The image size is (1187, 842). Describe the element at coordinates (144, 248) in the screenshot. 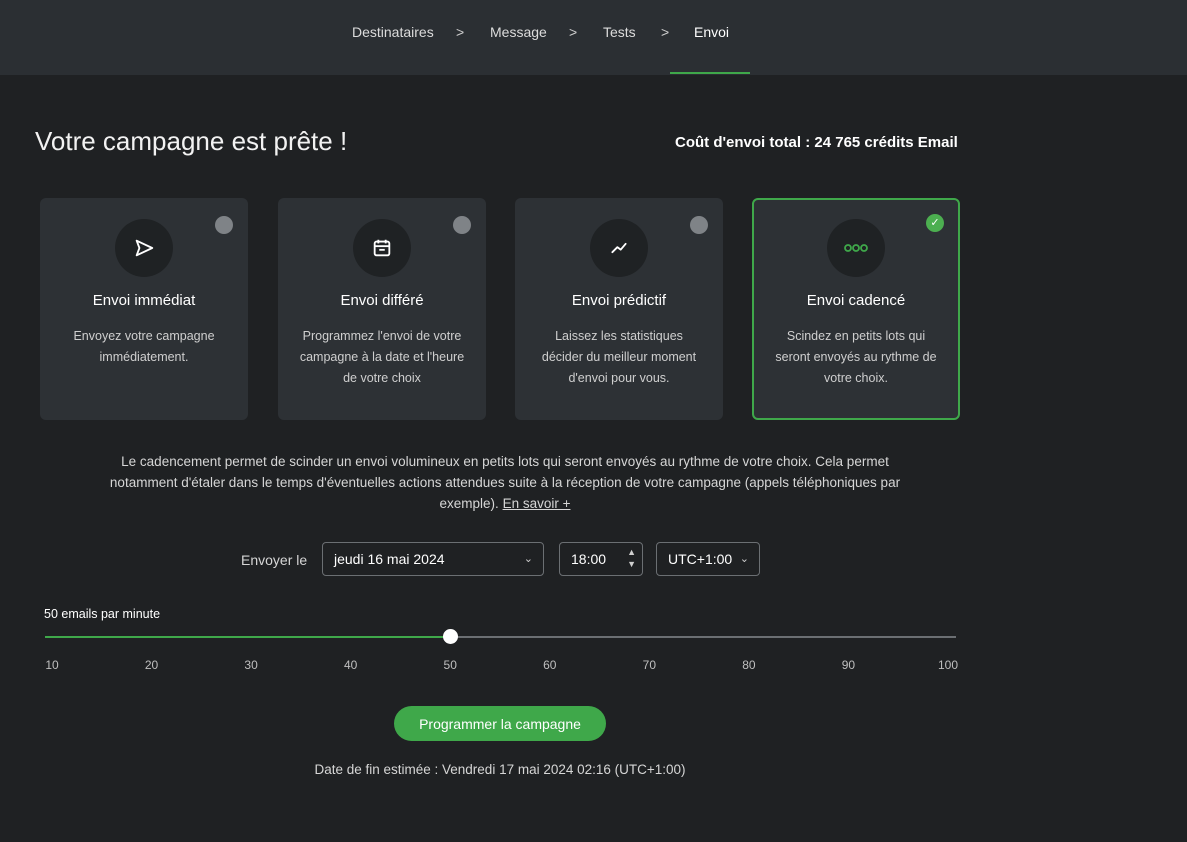

I see `send-icon` at that location.